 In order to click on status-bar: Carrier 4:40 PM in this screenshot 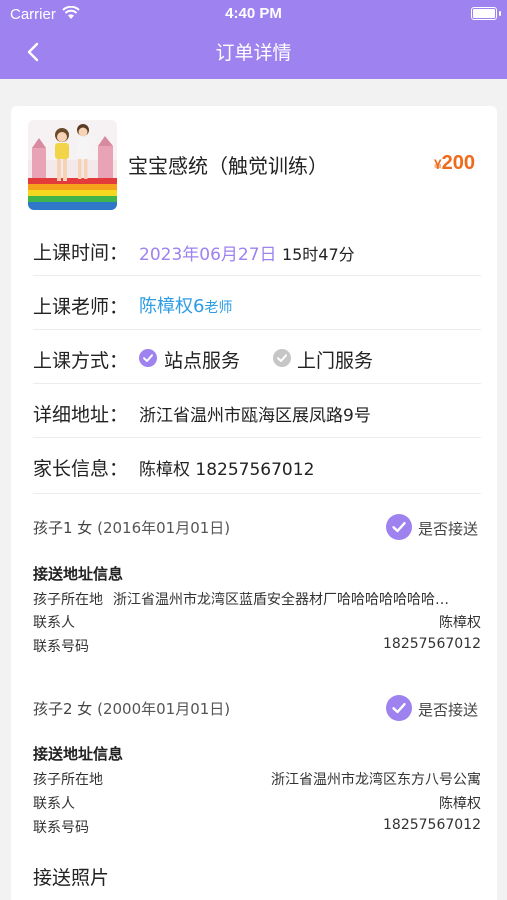, I will do `click(253, 14)`.